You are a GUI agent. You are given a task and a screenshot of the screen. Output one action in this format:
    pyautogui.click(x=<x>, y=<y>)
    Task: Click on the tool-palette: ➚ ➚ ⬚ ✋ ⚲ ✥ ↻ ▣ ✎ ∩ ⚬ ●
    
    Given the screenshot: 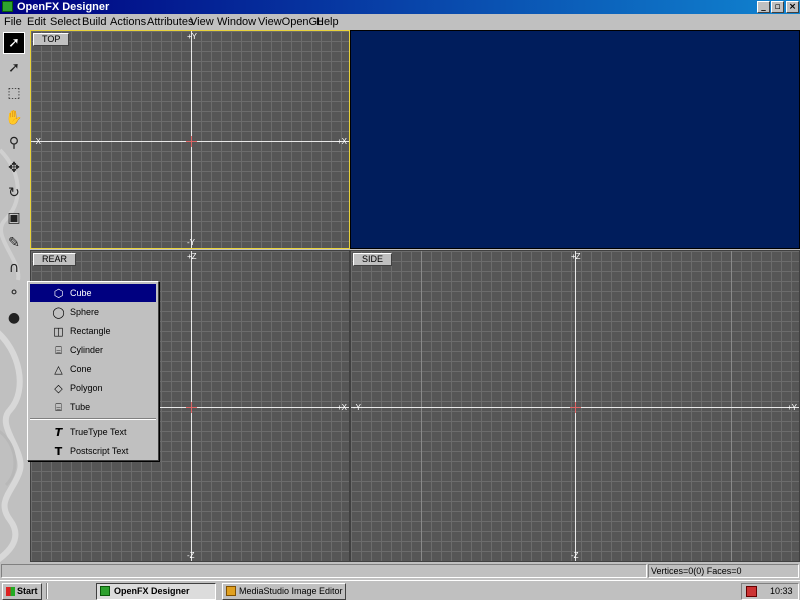 What is the action you would take?
    pyautogui.click(x=14, y=296)
    